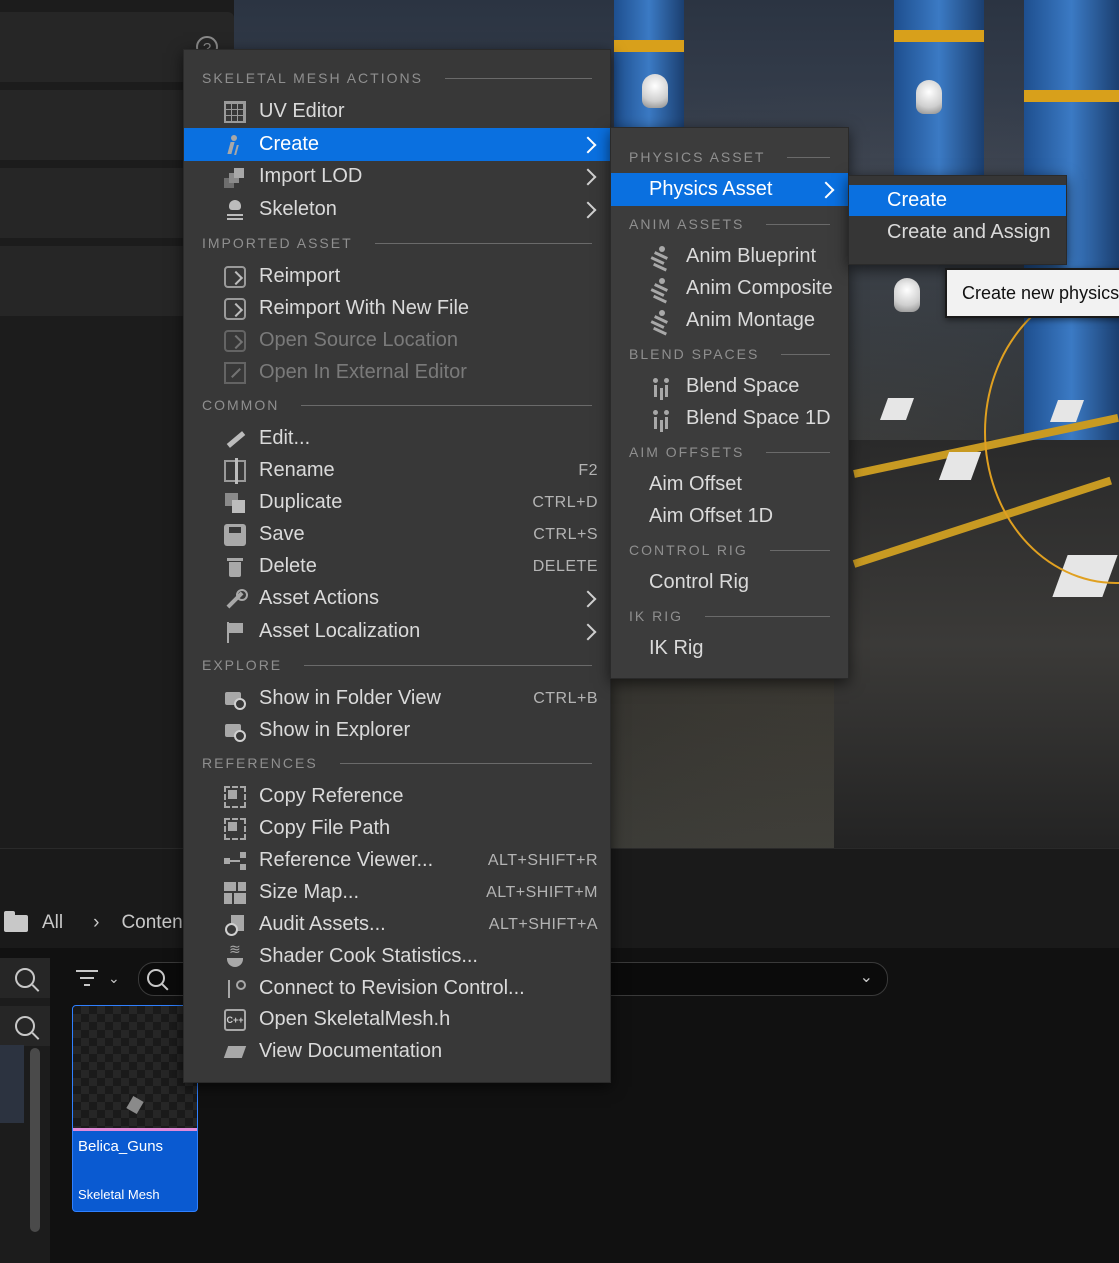 The image size is (1119, 1263). I want to click on menu-item-open-header: C++ Open SkeletalMesh.h, so click(397, 1019).